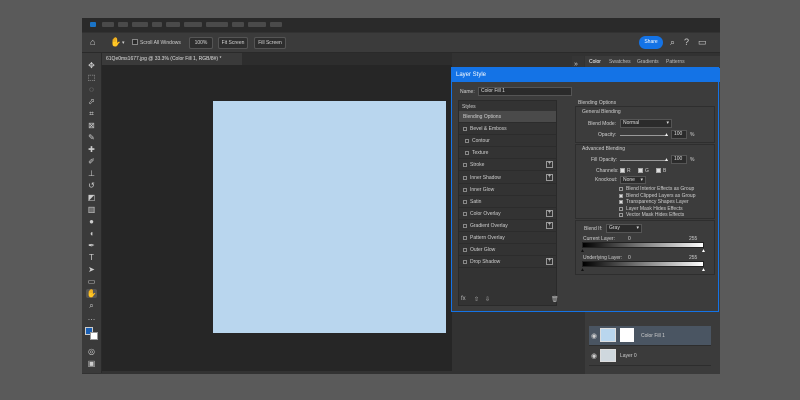 The image size is (800, 400). I want to click on channel-b-checkbox, so click(658, 170).